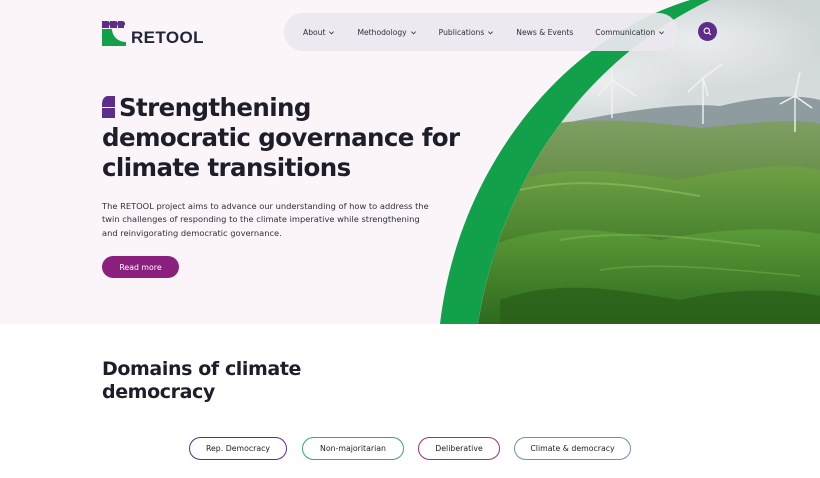 Image resolution: width=820 pixels, height=478 pixels. What do you see at coordinates (314, 32) in the screenshot?
I see `nav-item-label: About` at bounding box center [314, 32].